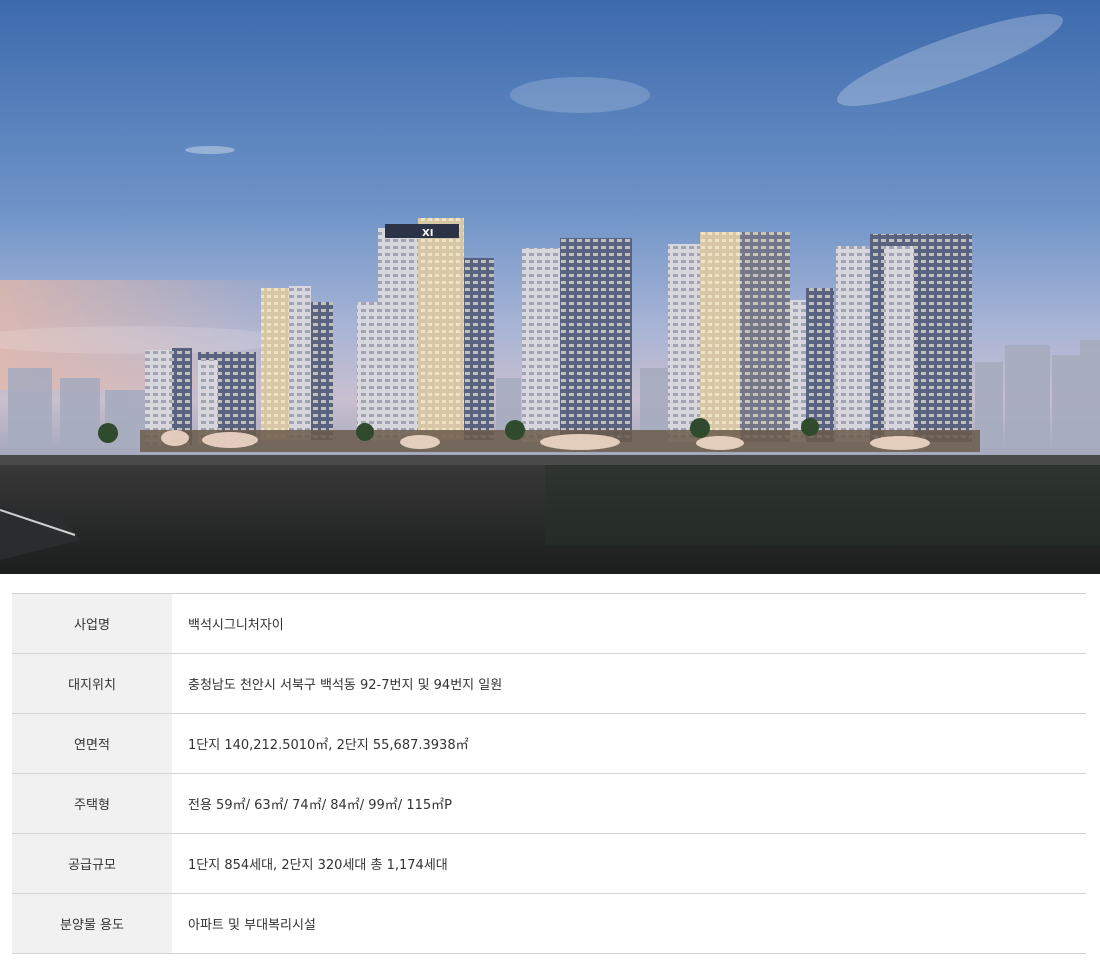 This screenshot has width=1100, height=970. What do you see at coordinates (92, 863) in the screenshot?
I see `spec-label-supply-scale: 공급규모` at bounding box center [92, 863].